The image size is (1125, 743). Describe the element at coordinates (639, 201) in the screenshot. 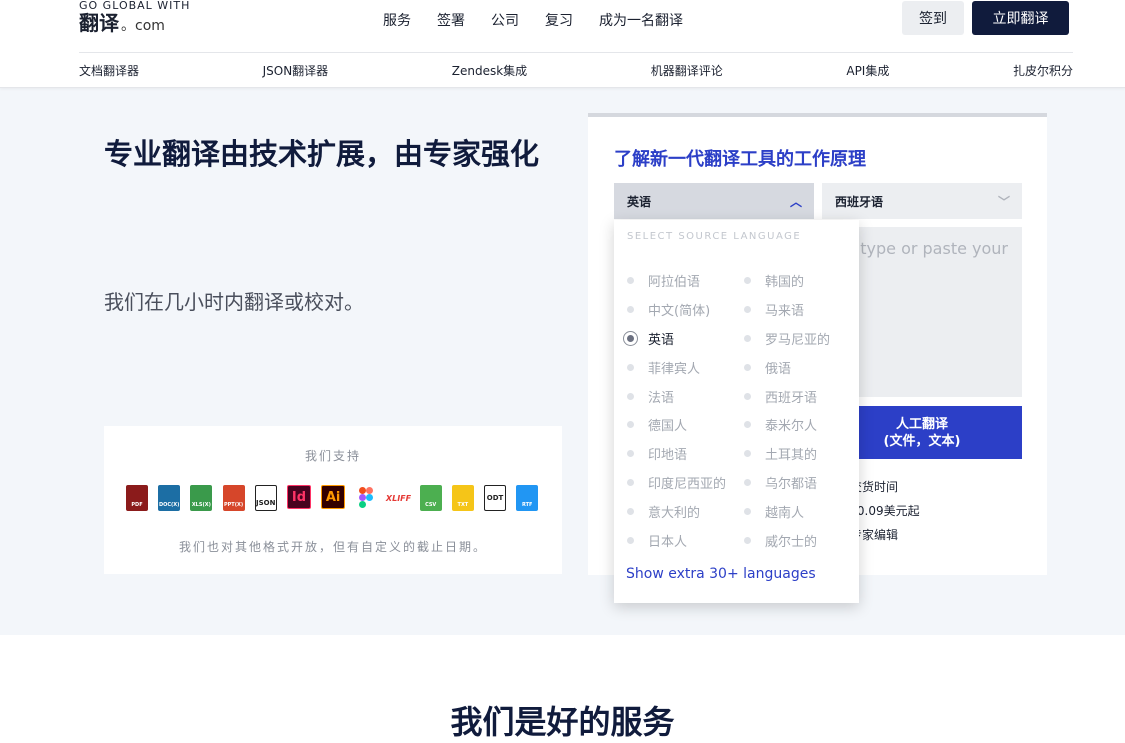

I see `source-language-value: 英语` at that location.